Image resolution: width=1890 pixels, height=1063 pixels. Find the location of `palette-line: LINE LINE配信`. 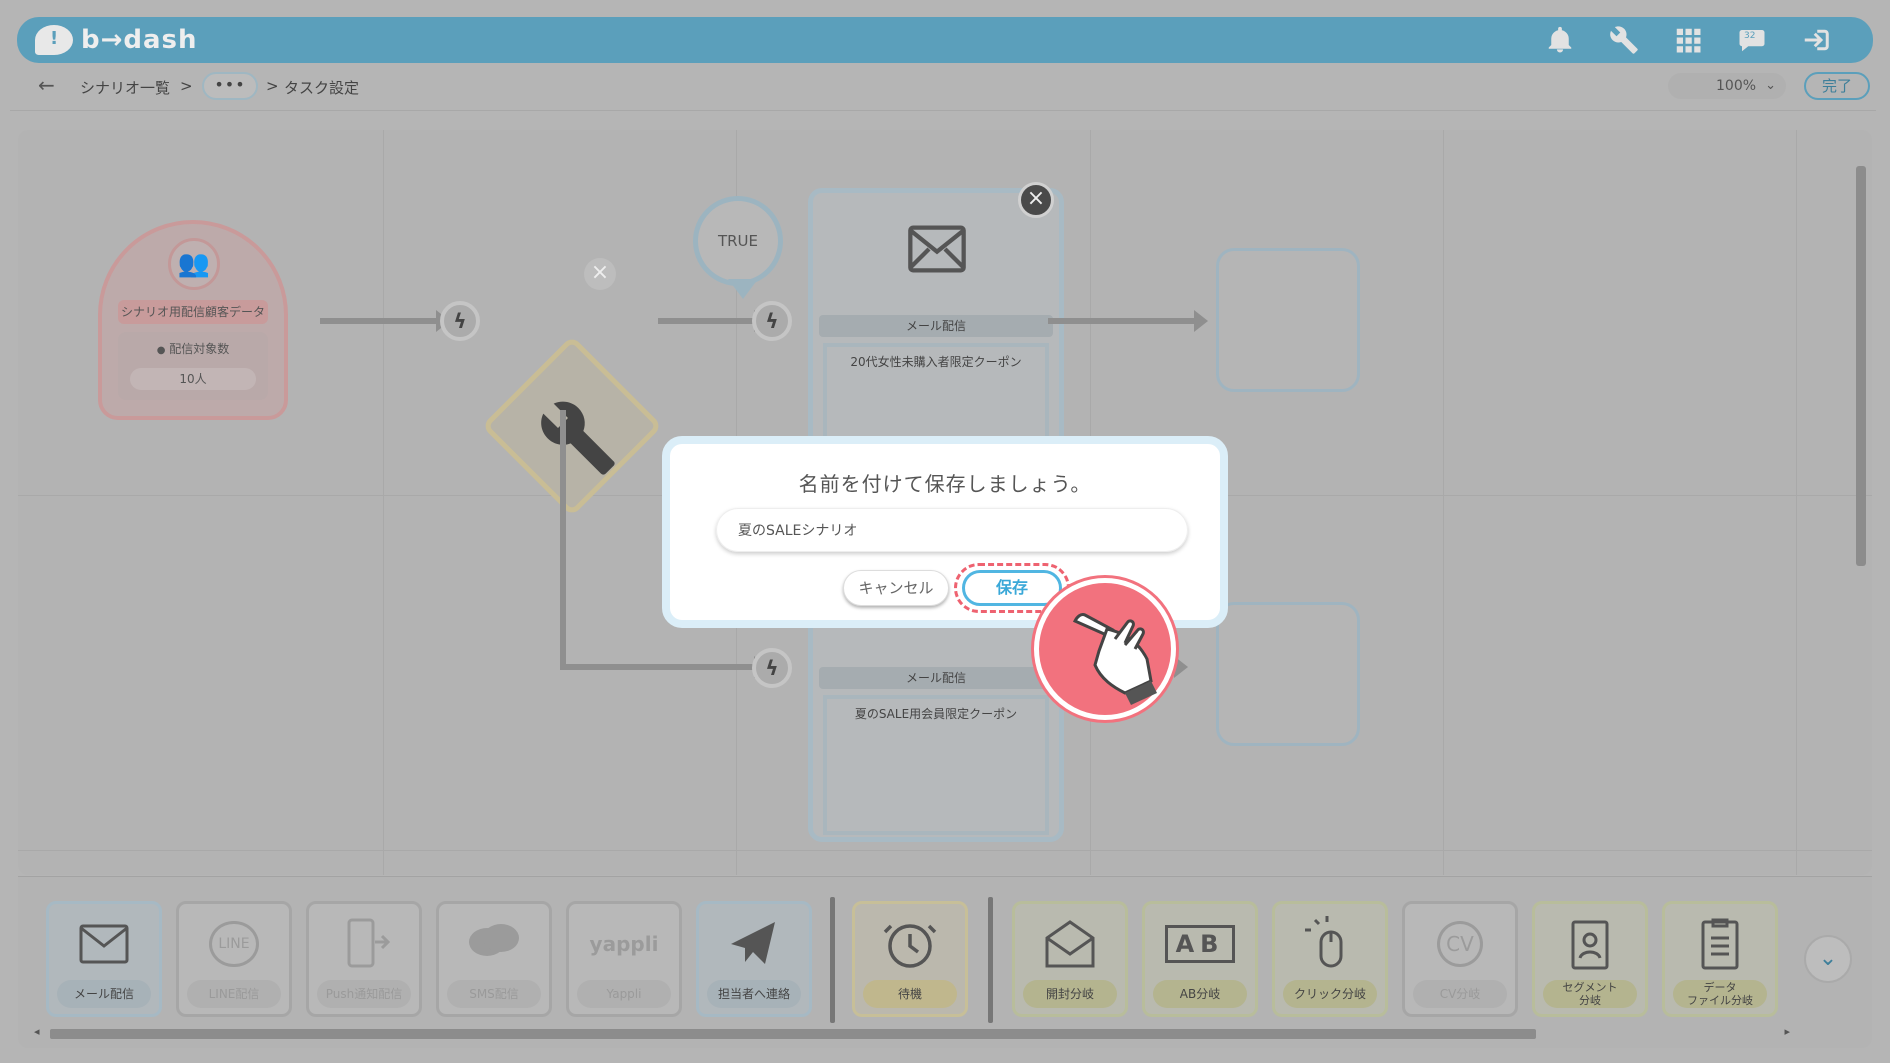

palette-line: LINE LINE配信 is located at coordinates (234, 959).